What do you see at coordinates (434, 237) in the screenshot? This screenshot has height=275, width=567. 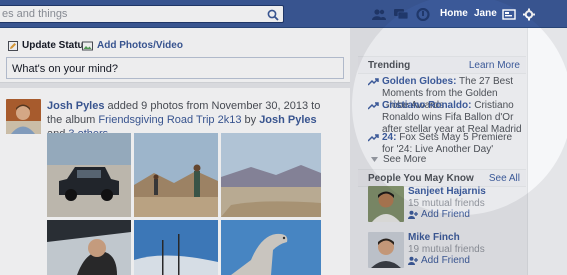 I see `person-name-link: Mike Finch` at bounding box center [434, 237].